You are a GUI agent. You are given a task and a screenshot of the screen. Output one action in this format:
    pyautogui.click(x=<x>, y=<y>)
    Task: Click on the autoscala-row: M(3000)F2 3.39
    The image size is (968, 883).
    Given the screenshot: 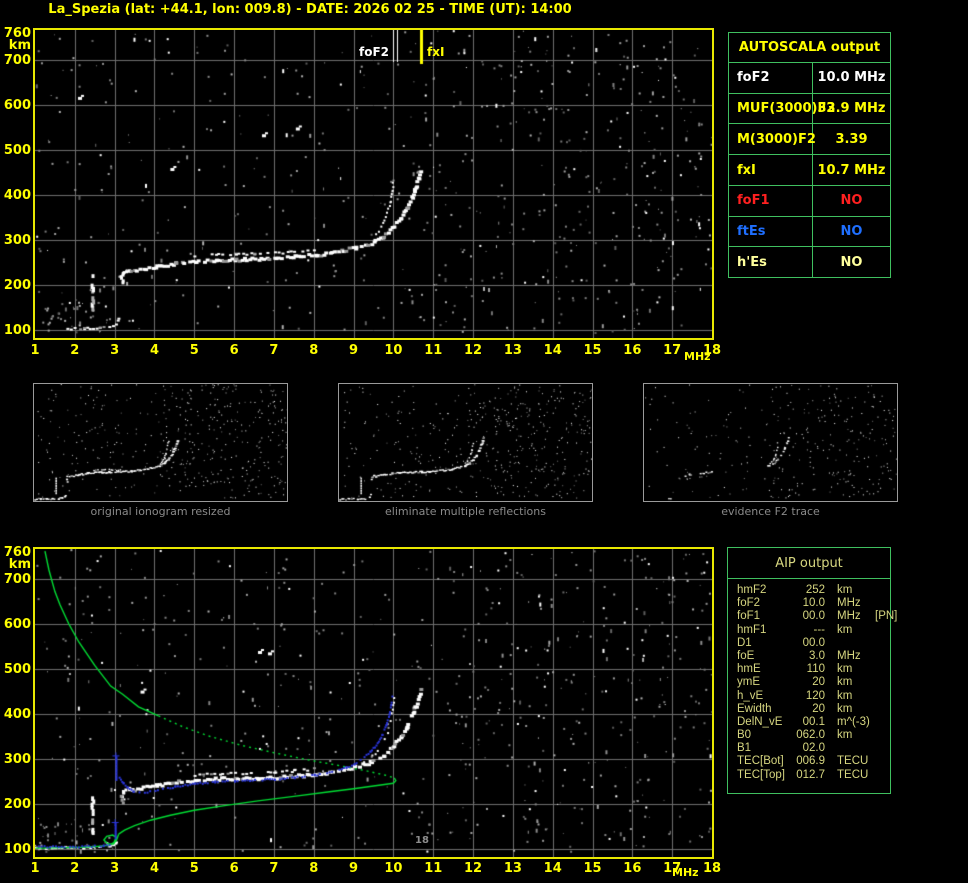 What is the action you would take?
    pyautogui.click(x=809, y=140)
    